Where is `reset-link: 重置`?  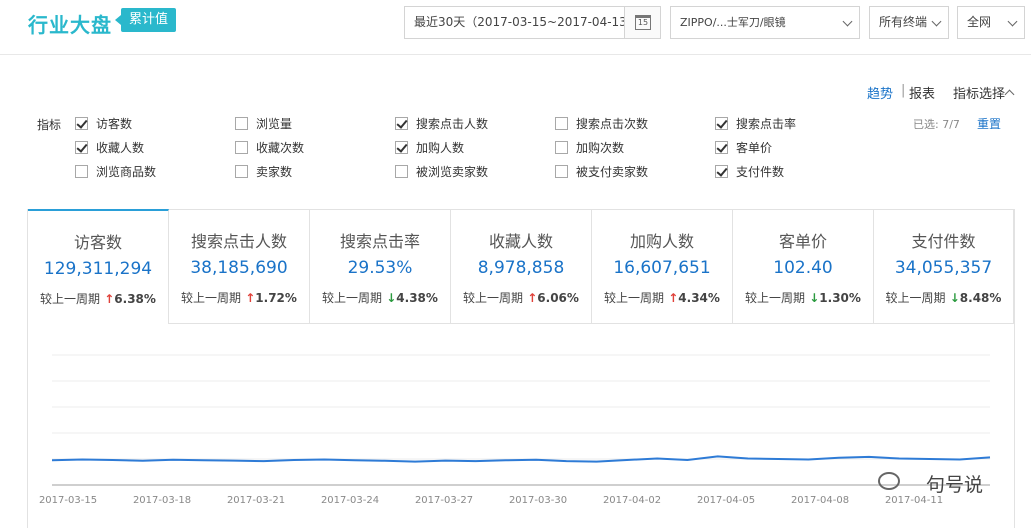 reset-link: 重置 is located at coordinates (989, 123).